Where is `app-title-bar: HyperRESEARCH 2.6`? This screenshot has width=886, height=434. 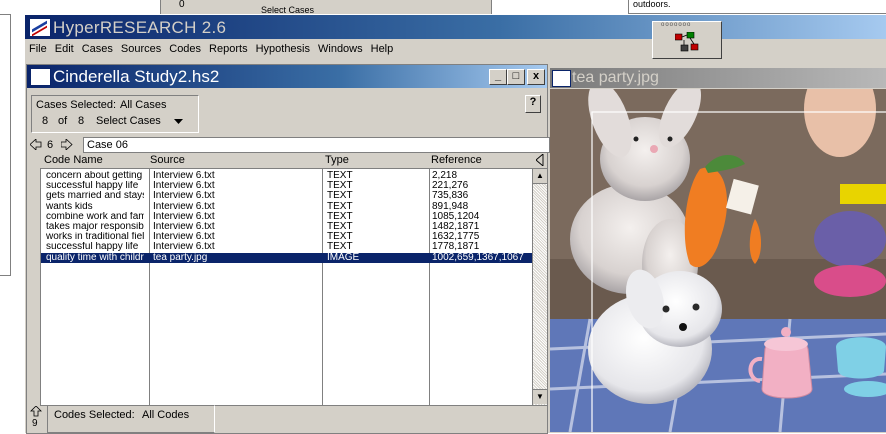 app-title-bar: HyperRESEARCH 2.6 is located at coordinates (455, 27).